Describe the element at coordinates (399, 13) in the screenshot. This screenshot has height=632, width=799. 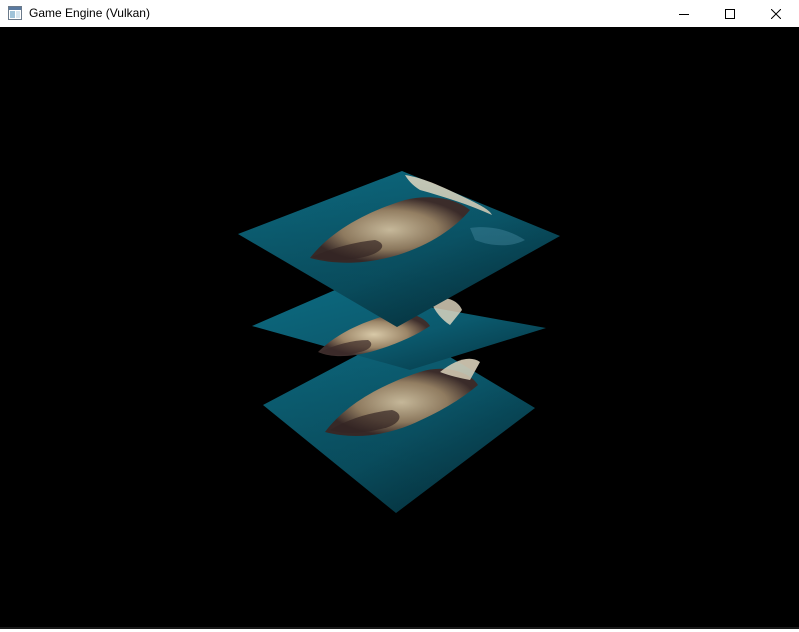
I see `title-bar: Game Engine (Vulkan)` at that location.